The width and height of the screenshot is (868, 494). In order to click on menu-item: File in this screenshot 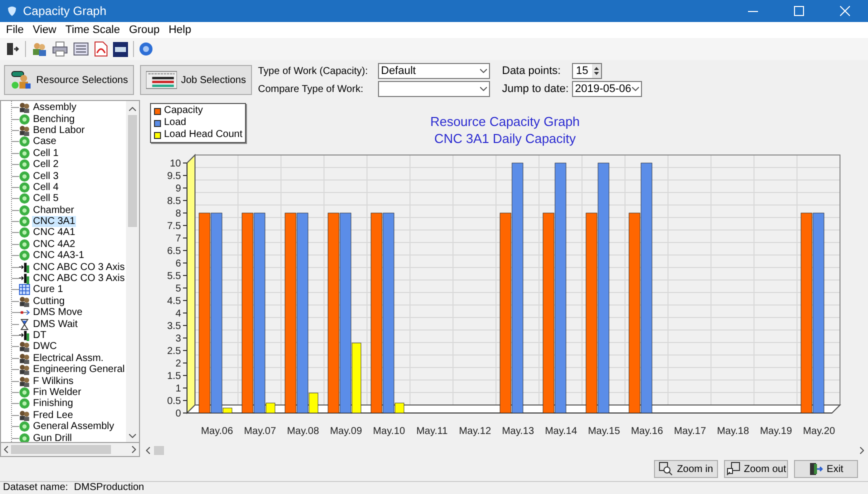, I will do `click(15, 30)`.